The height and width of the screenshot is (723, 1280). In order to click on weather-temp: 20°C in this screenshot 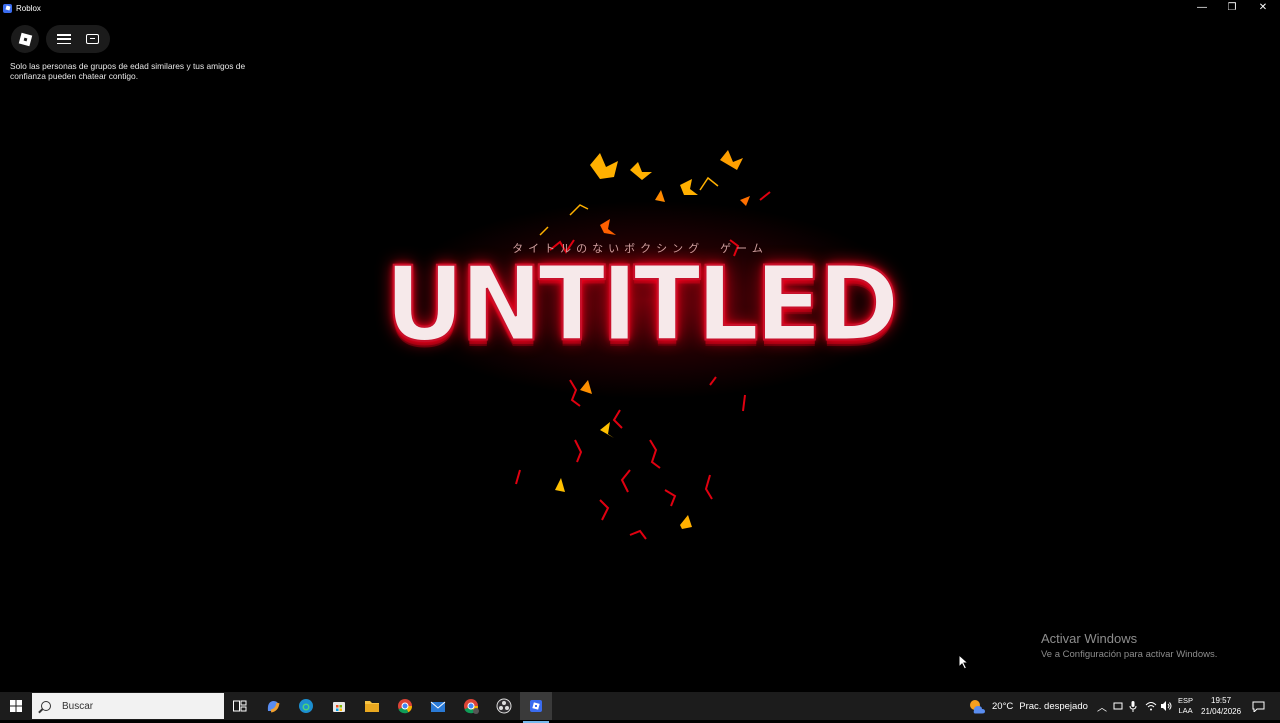, I will do `click(1003, 706)`.